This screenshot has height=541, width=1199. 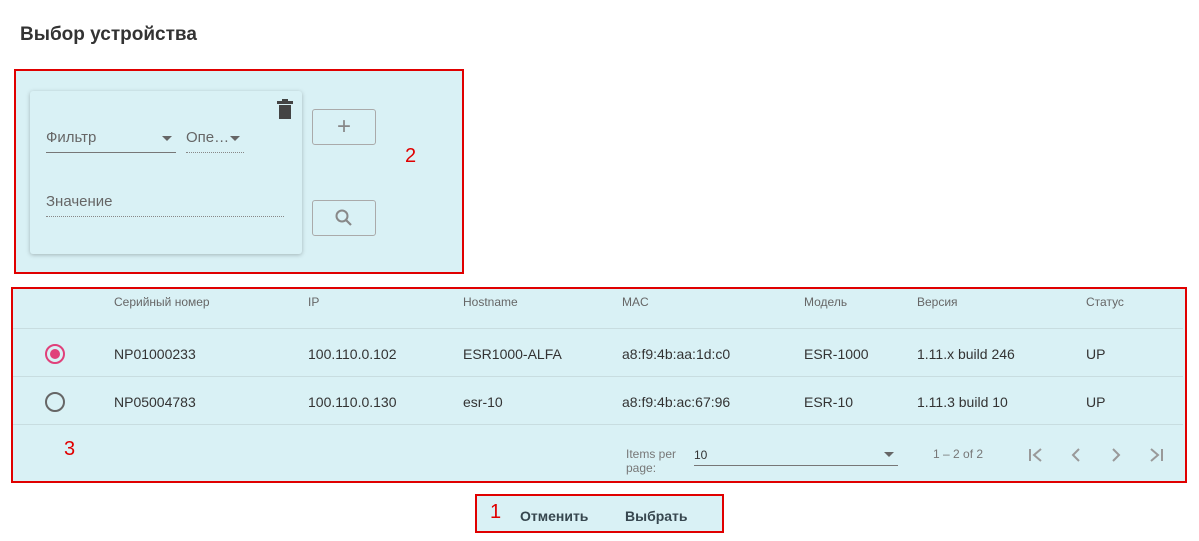 What do you see at coordinates (313, 302) in the screenshot?
I see `column-header-ip: IP` at bounding box center [313, 302].